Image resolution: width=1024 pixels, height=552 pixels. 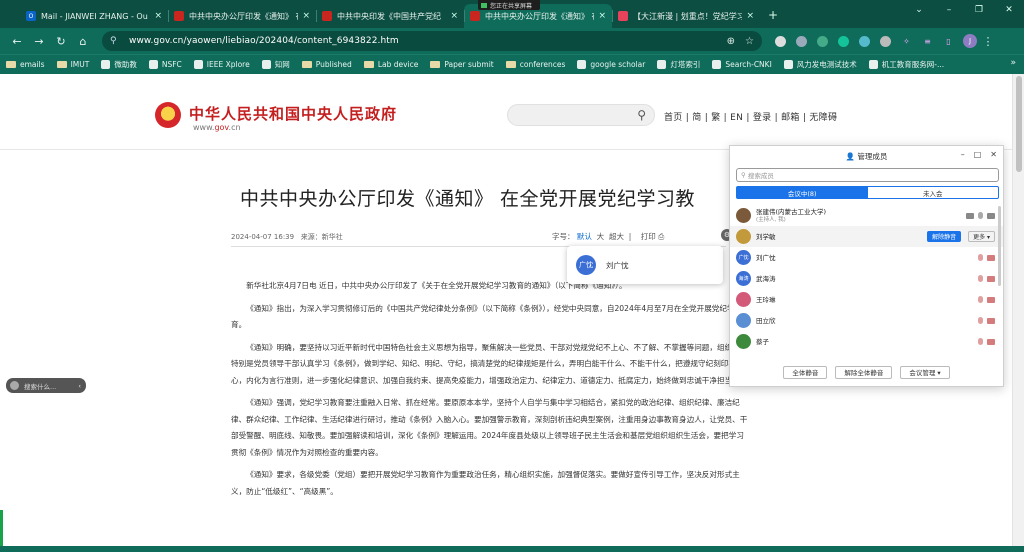 What do you see at coordinates (1009, 10) in the screenshot?
I see `close-window-icon: ✕` at bounding box center [1009, 10].